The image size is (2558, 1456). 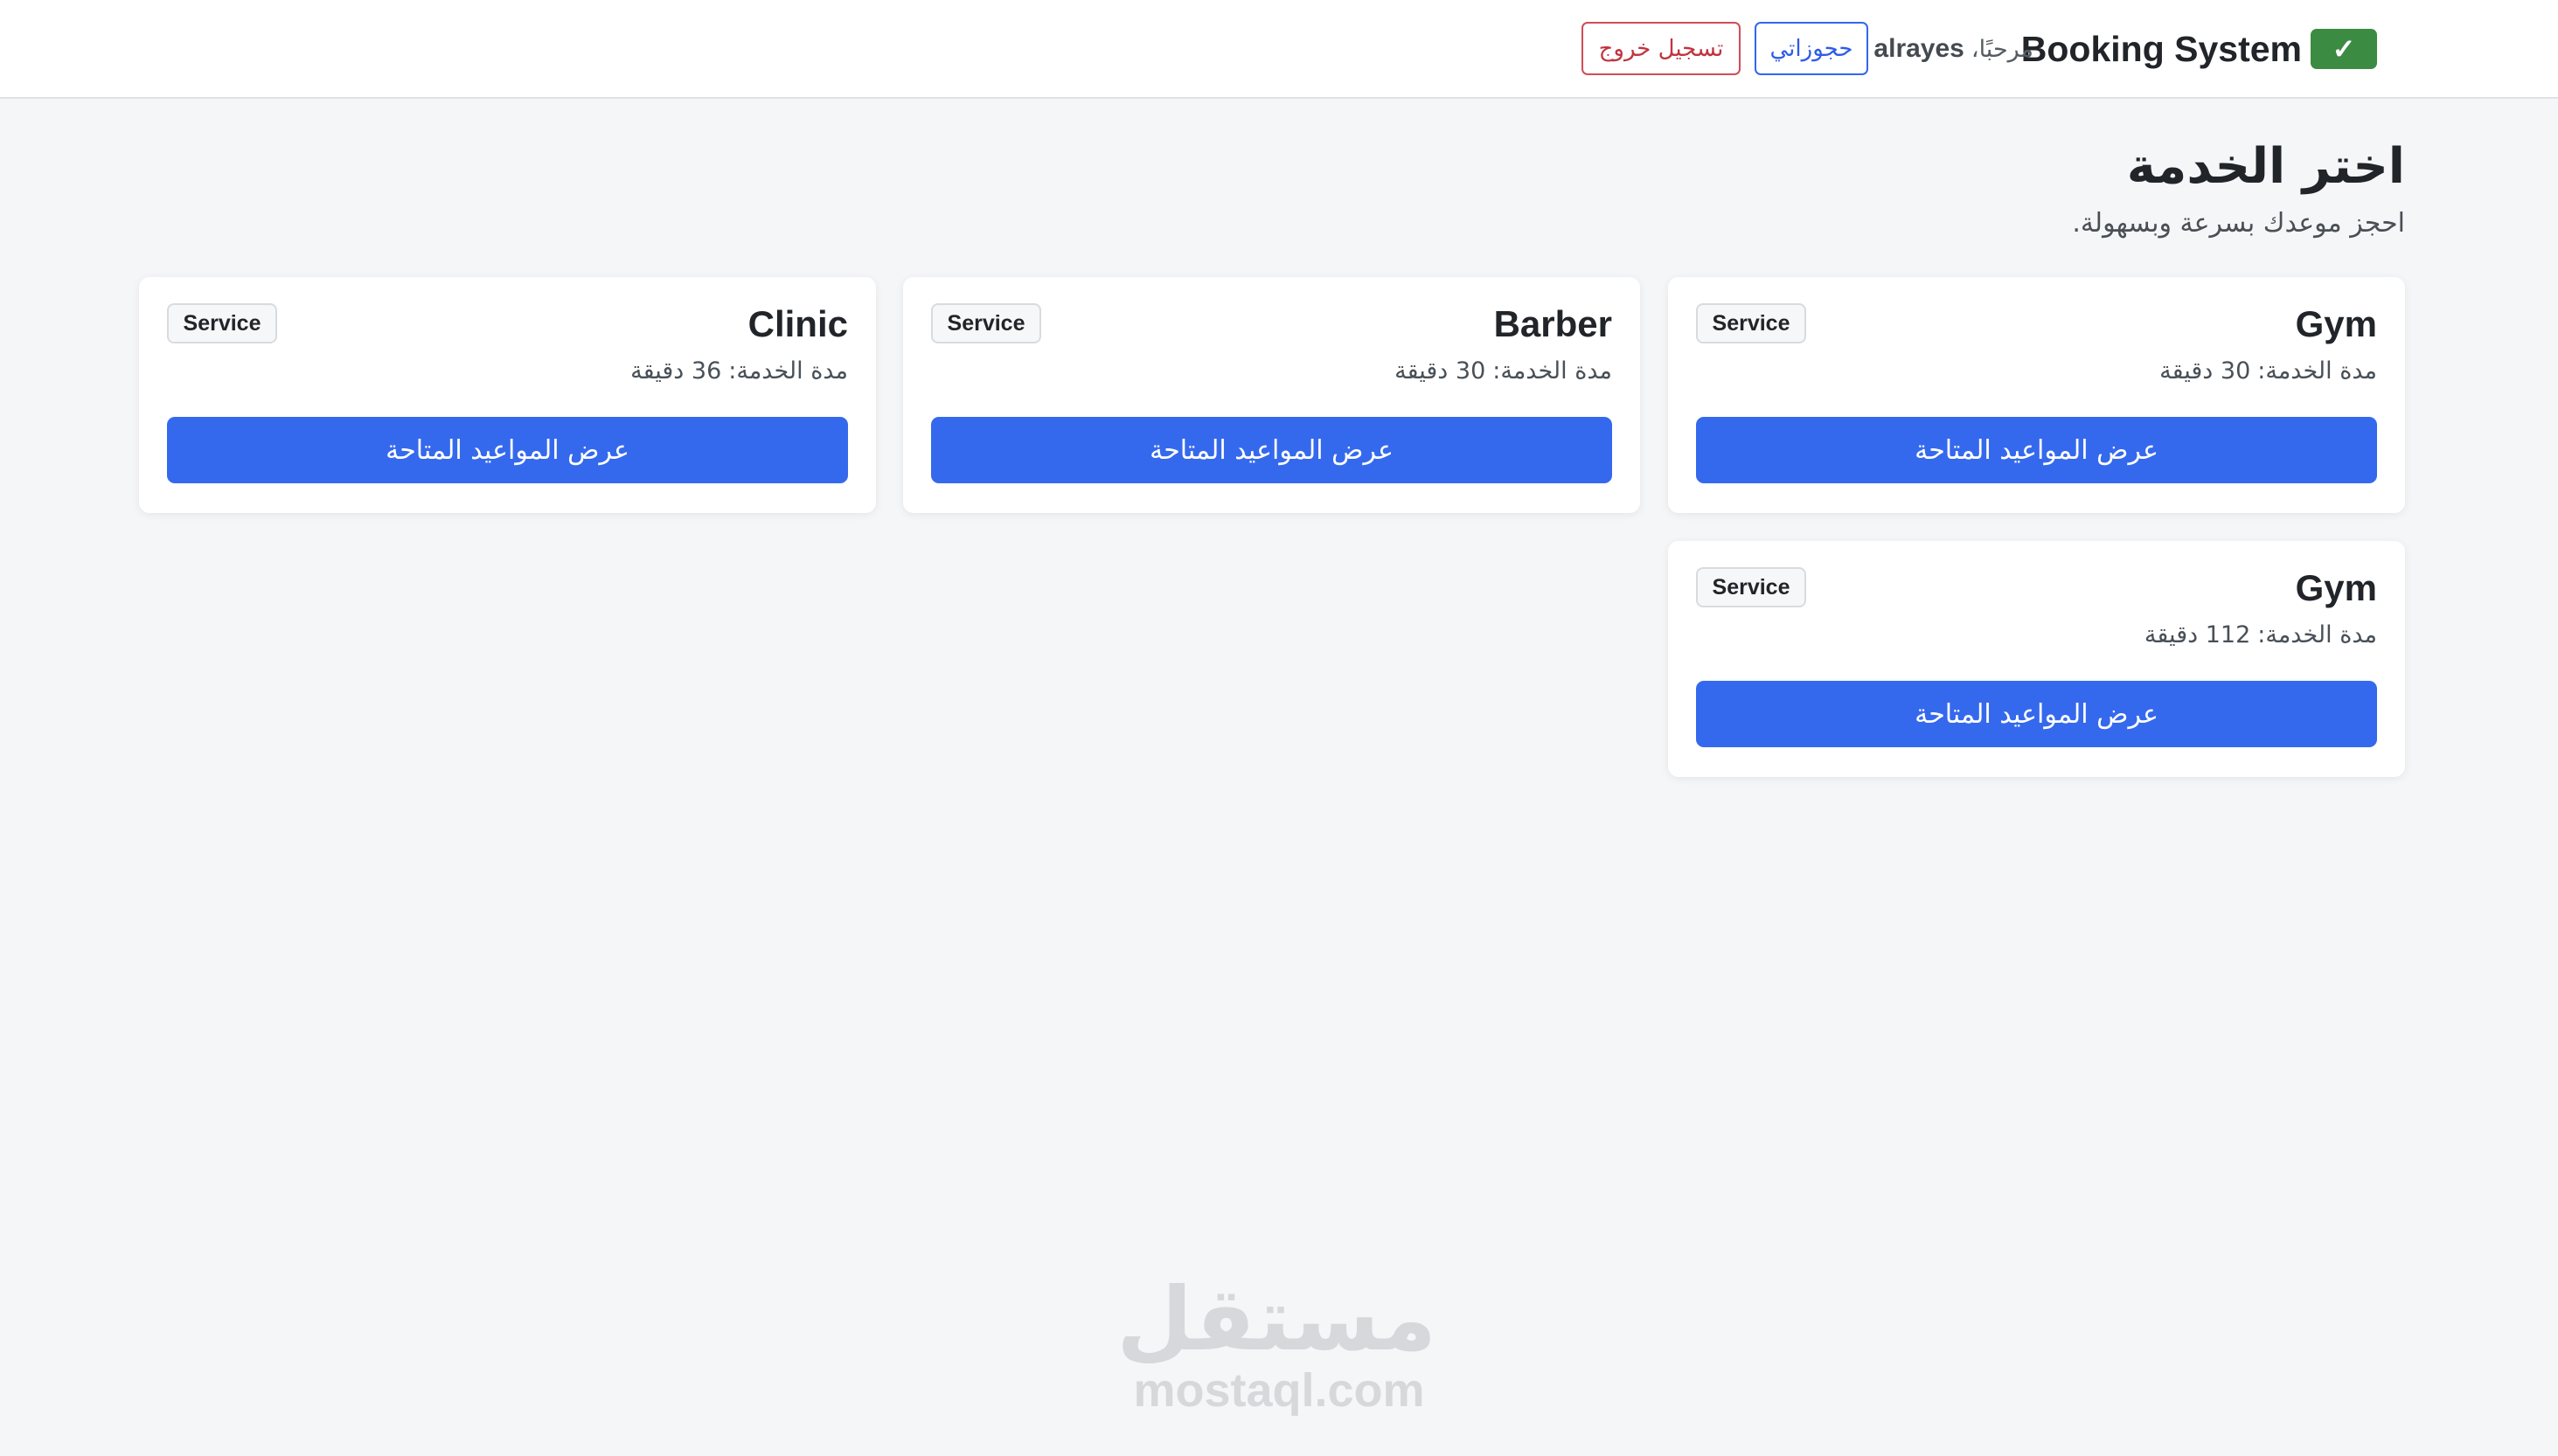 What do you see at coordinates (1276, 1319) in the screenshot?
I see `watermark-arabic: مستقل` at bounding box center [1276, 1319].